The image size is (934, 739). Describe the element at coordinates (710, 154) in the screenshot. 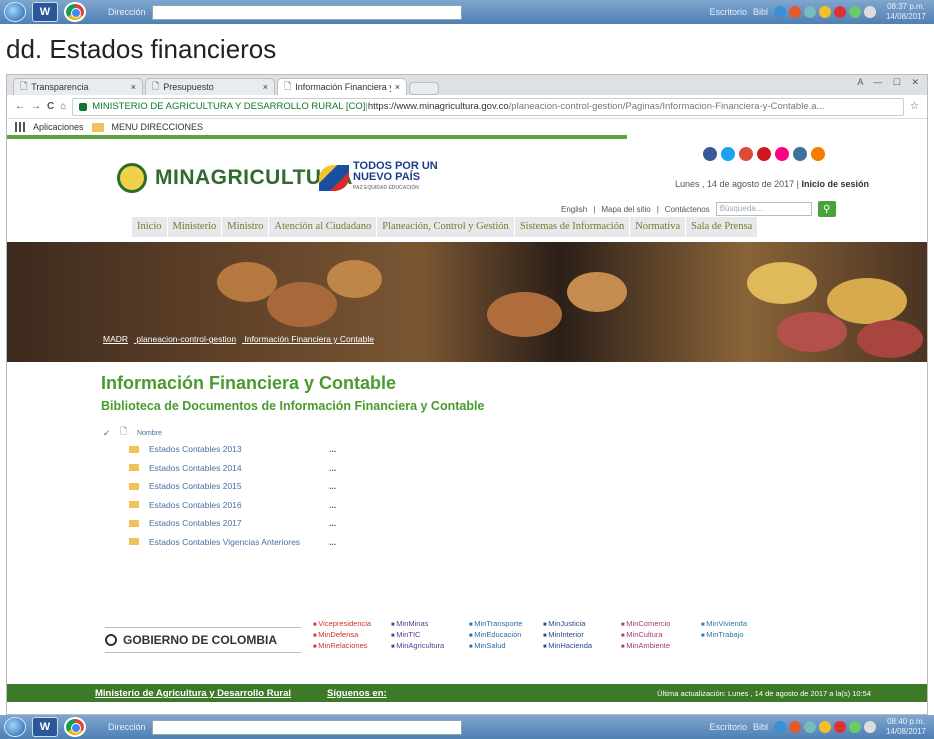

I see `facebook-icon` at that location.